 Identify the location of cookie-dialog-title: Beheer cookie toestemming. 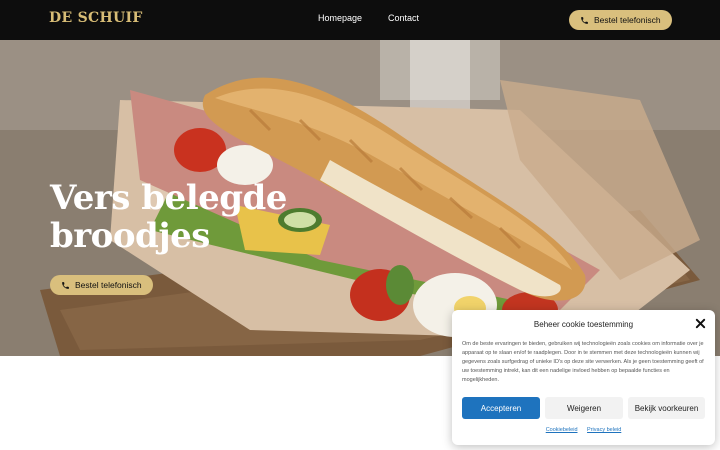
(583, 324).